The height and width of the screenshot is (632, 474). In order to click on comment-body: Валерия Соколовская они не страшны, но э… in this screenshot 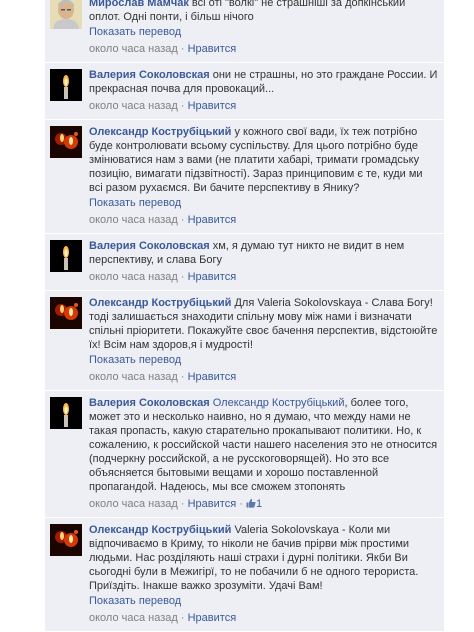, I will do `click(263, 82)`.